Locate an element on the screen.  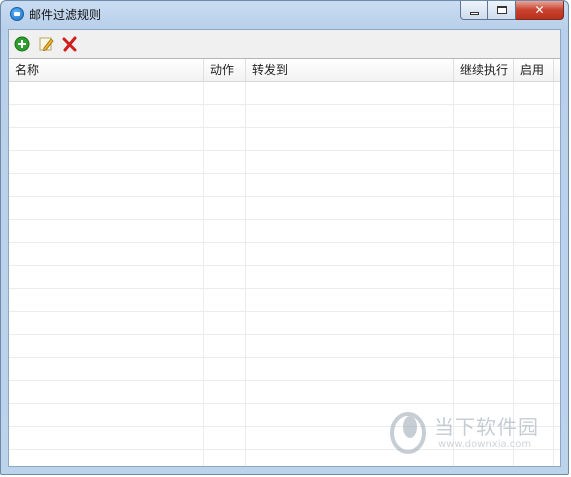
table-header: 名称 动作 转发到 继续执行 启用 is located at coordinates (284, 70).